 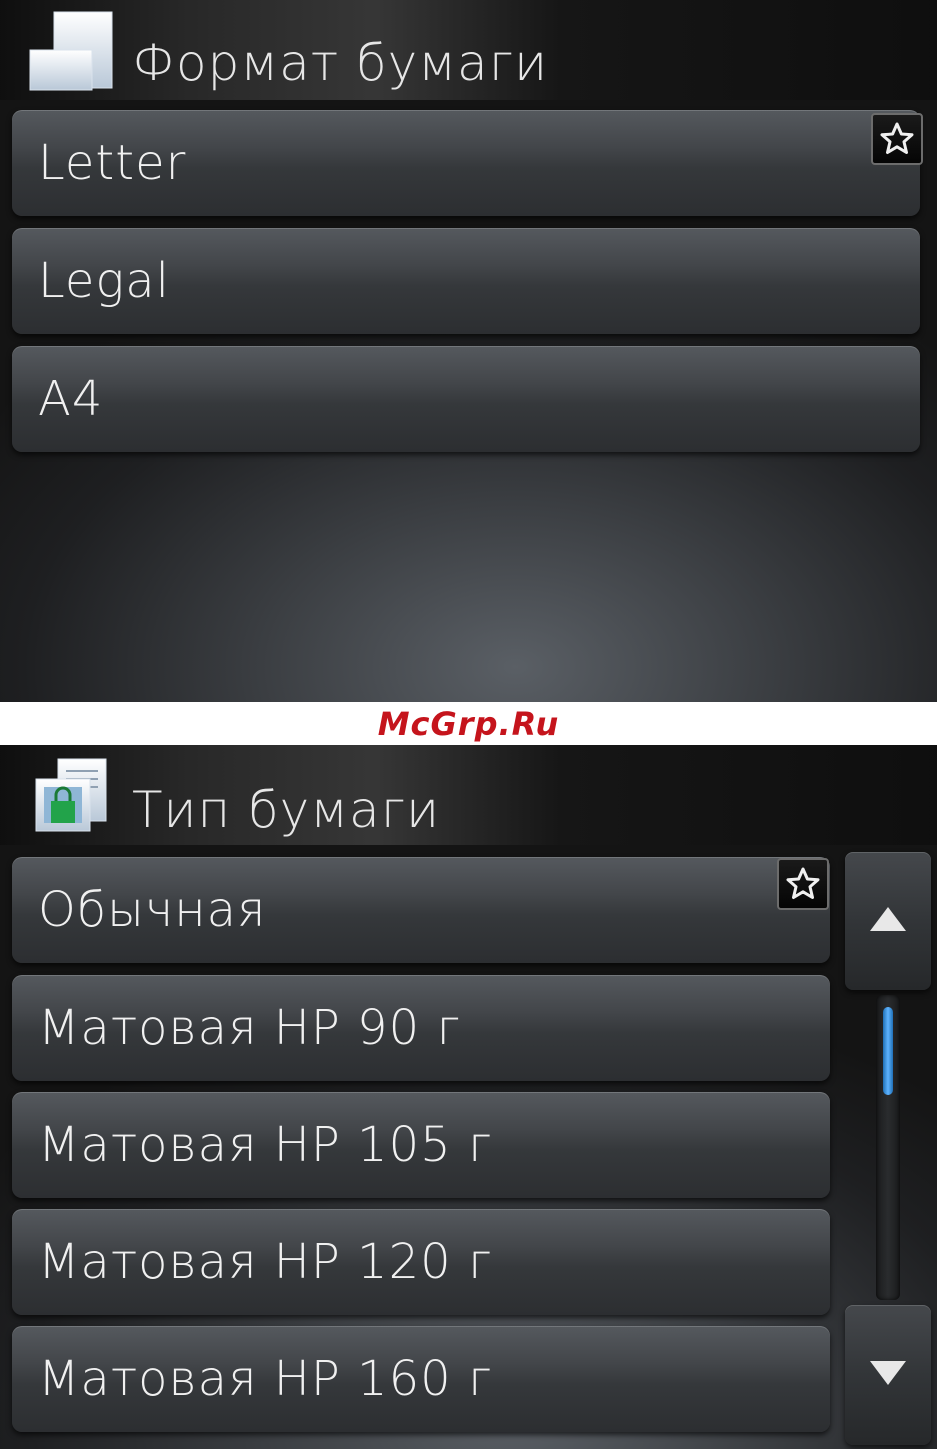 I want to click on paper-type-option-matte-160: Матовая HP 160 г, so click(x=421, y=1379).